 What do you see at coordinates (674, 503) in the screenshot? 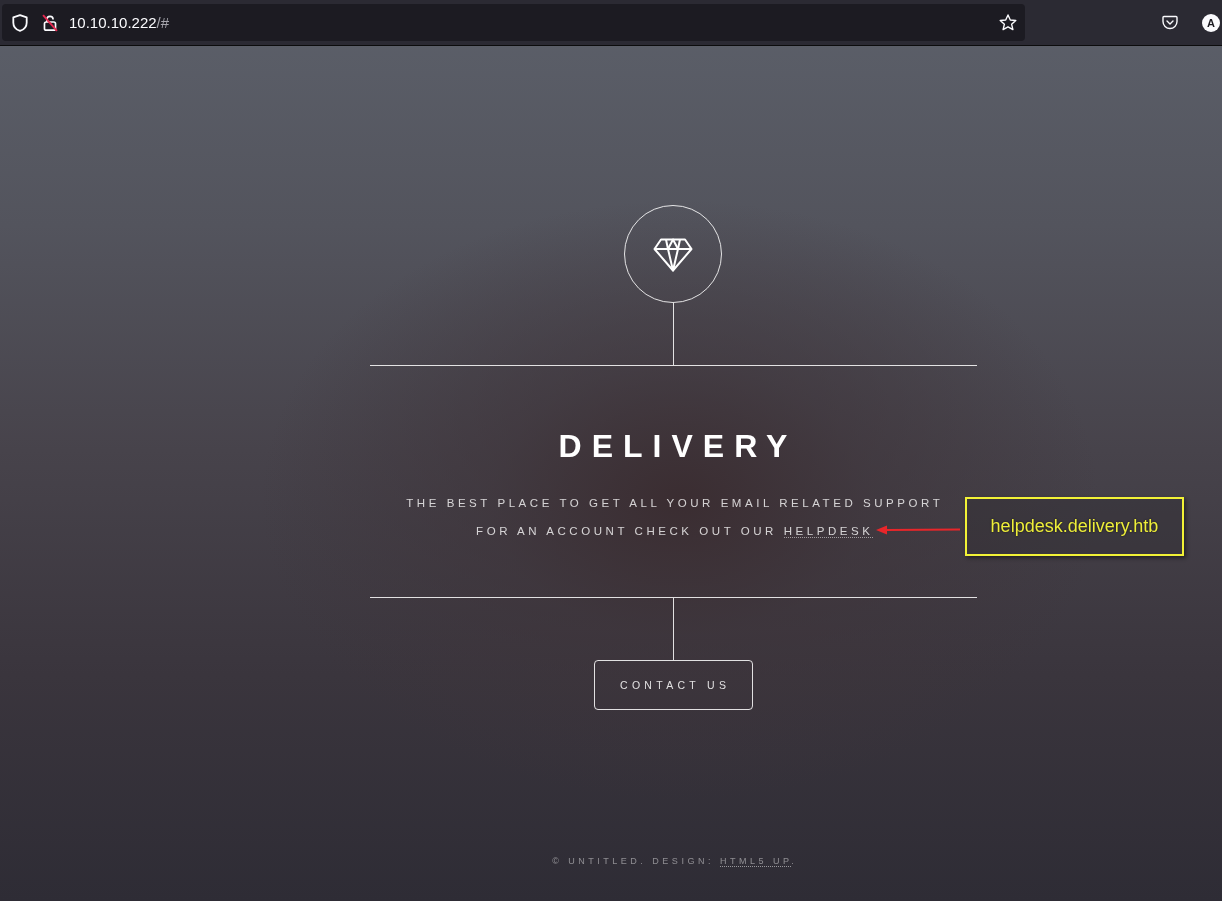
I see `tagline-text: THE BEST PLACE TO GET ALL YOUR EMAIL RELATED SUPPORT` at bounding box center [674, 503].